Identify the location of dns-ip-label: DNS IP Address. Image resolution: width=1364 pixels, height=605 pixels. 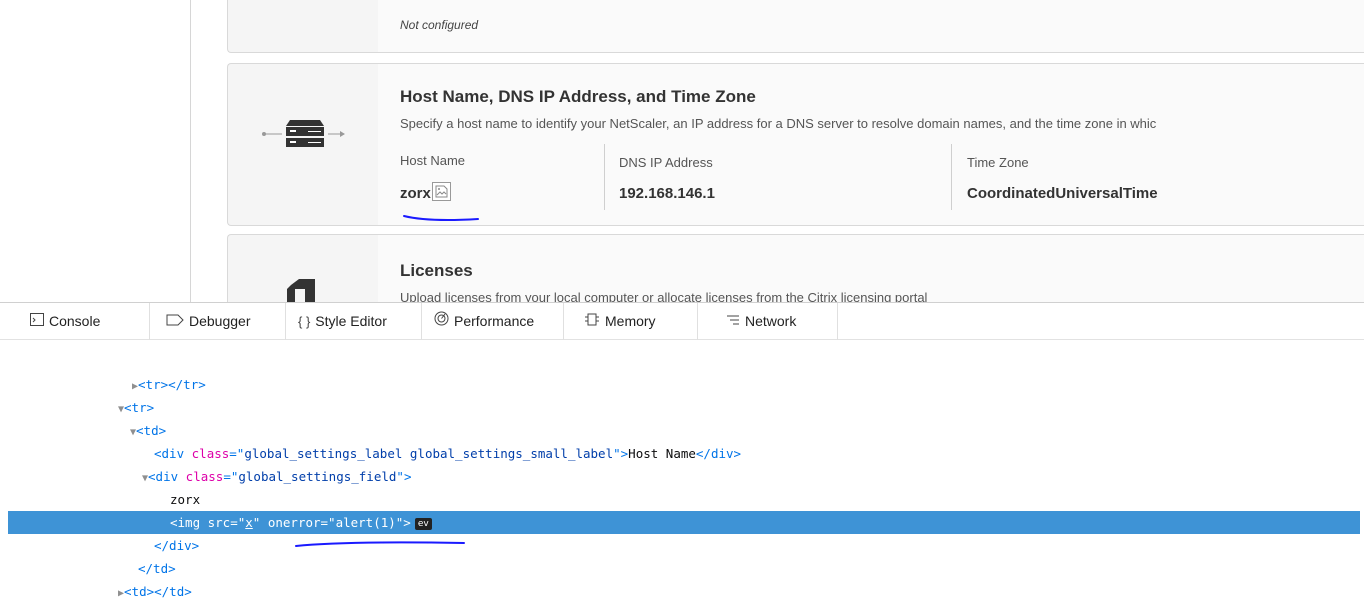
(666, 162).